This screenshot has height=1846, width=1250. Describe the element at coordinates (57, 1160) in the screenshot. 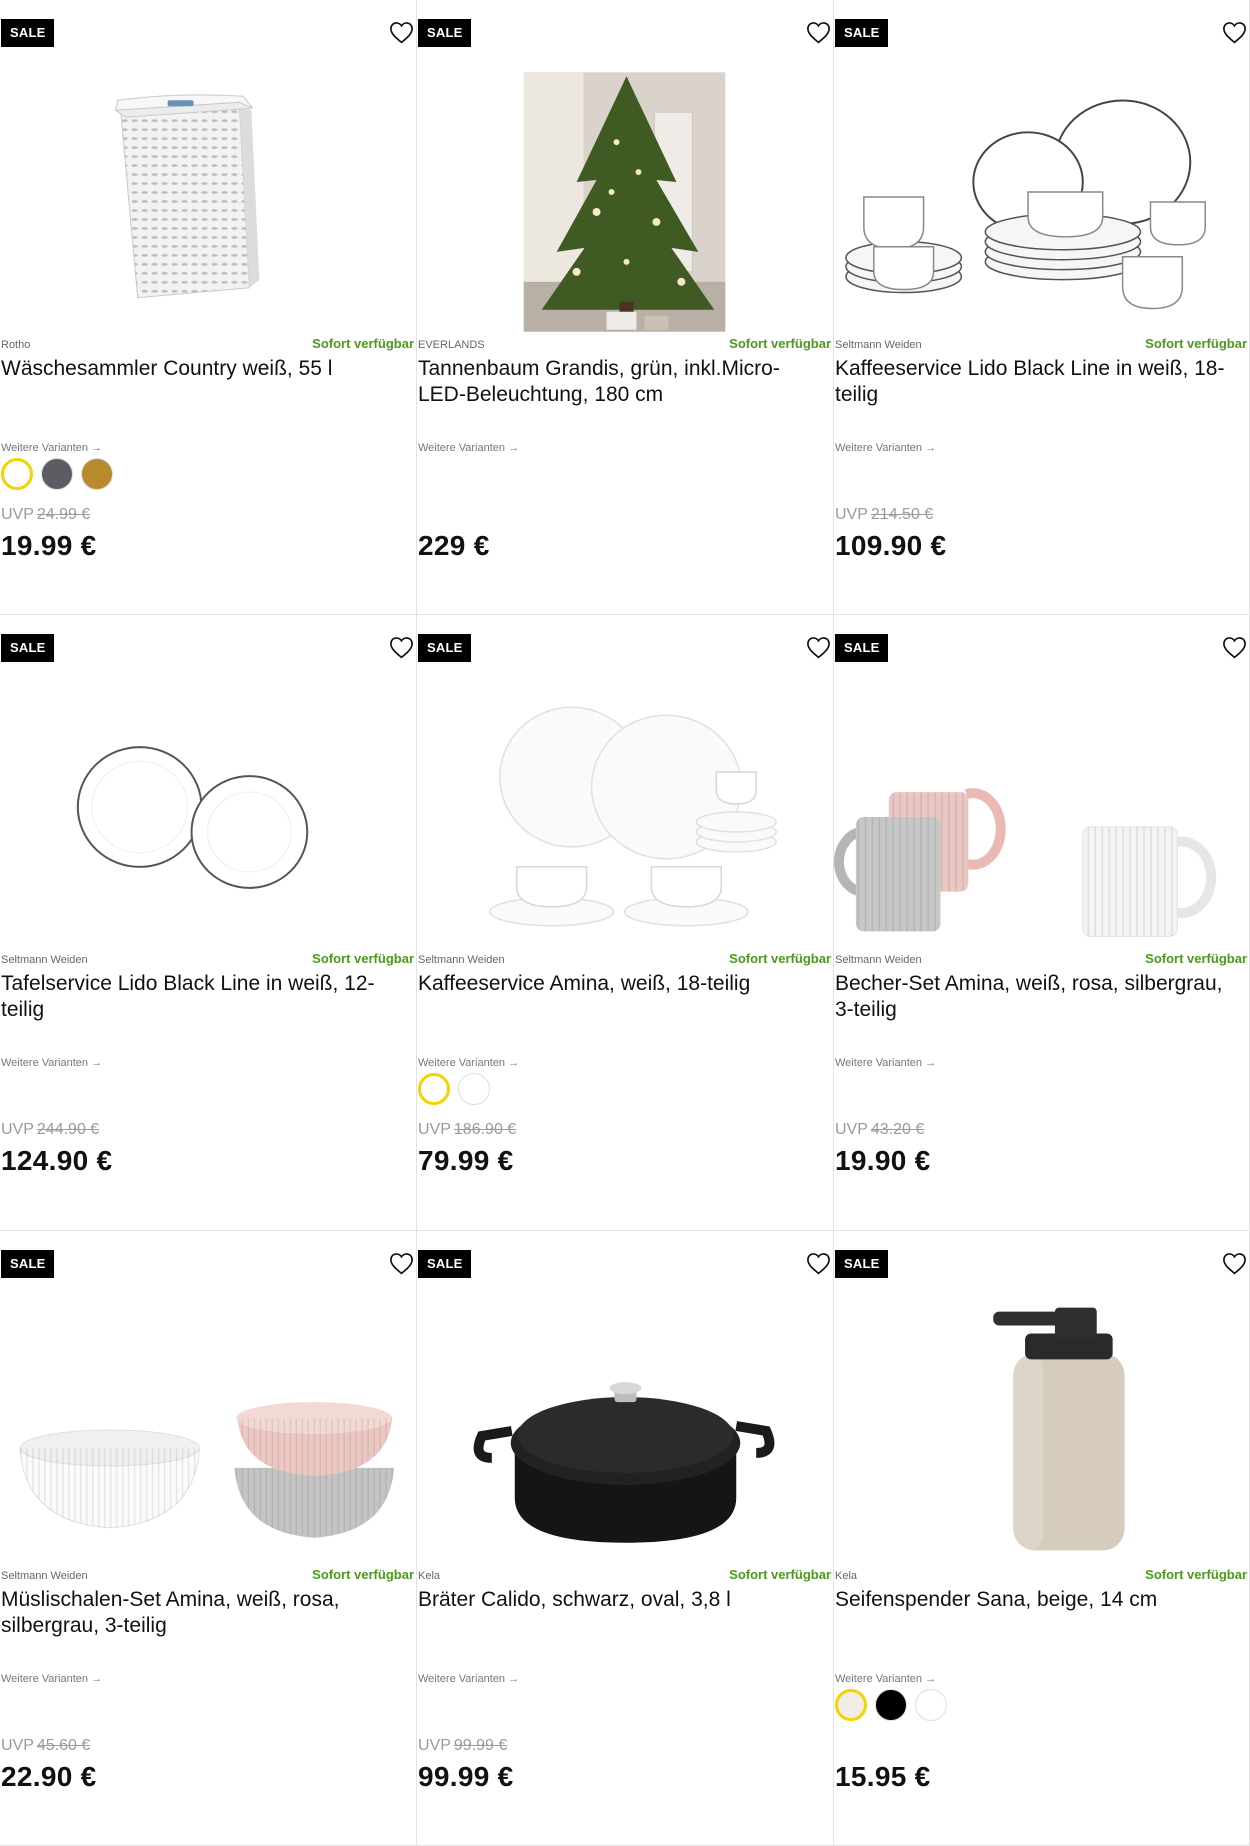

I see `sale-price: 124.90 €` at that location.